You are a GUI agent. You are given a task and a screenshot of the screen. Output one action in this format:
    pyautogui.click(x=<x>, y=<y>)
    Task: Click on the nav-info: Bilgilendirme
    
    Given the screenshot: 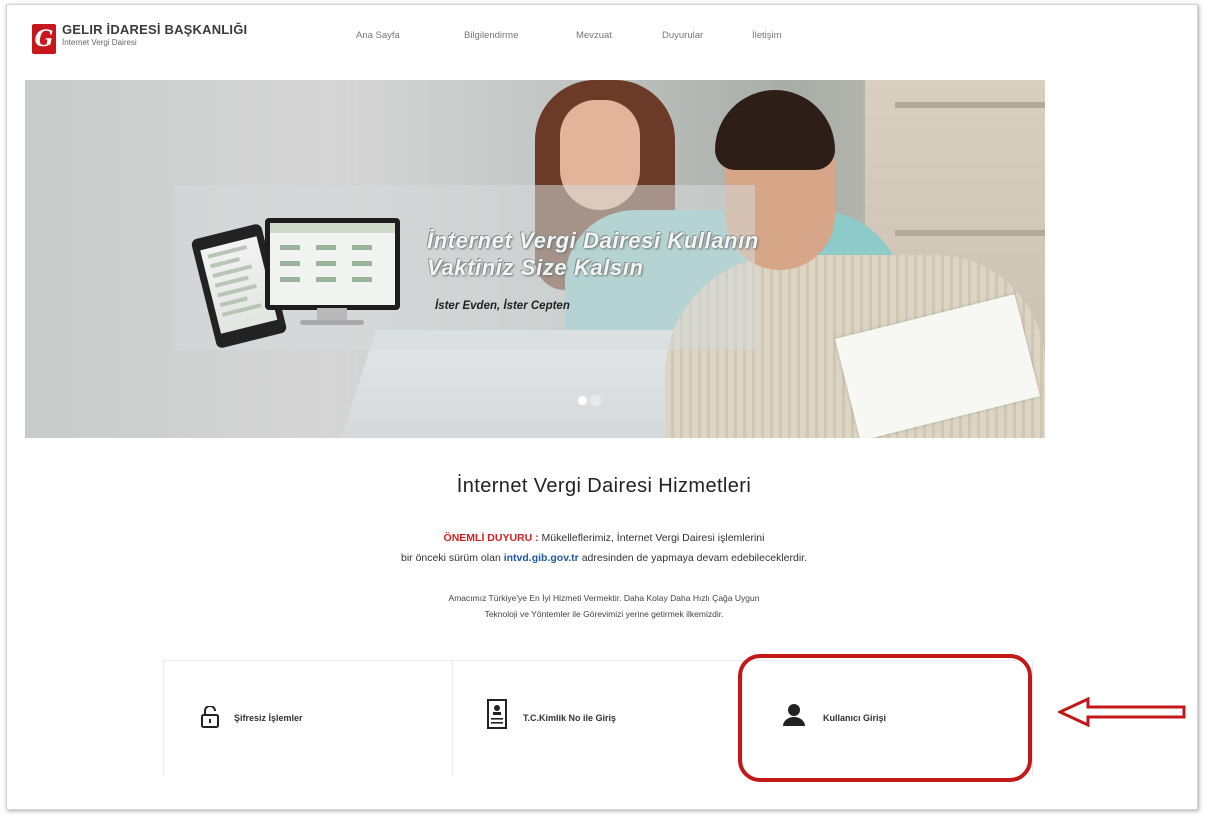 What is the action you would take?
    pyautogui.click(x=491, y=35)
    